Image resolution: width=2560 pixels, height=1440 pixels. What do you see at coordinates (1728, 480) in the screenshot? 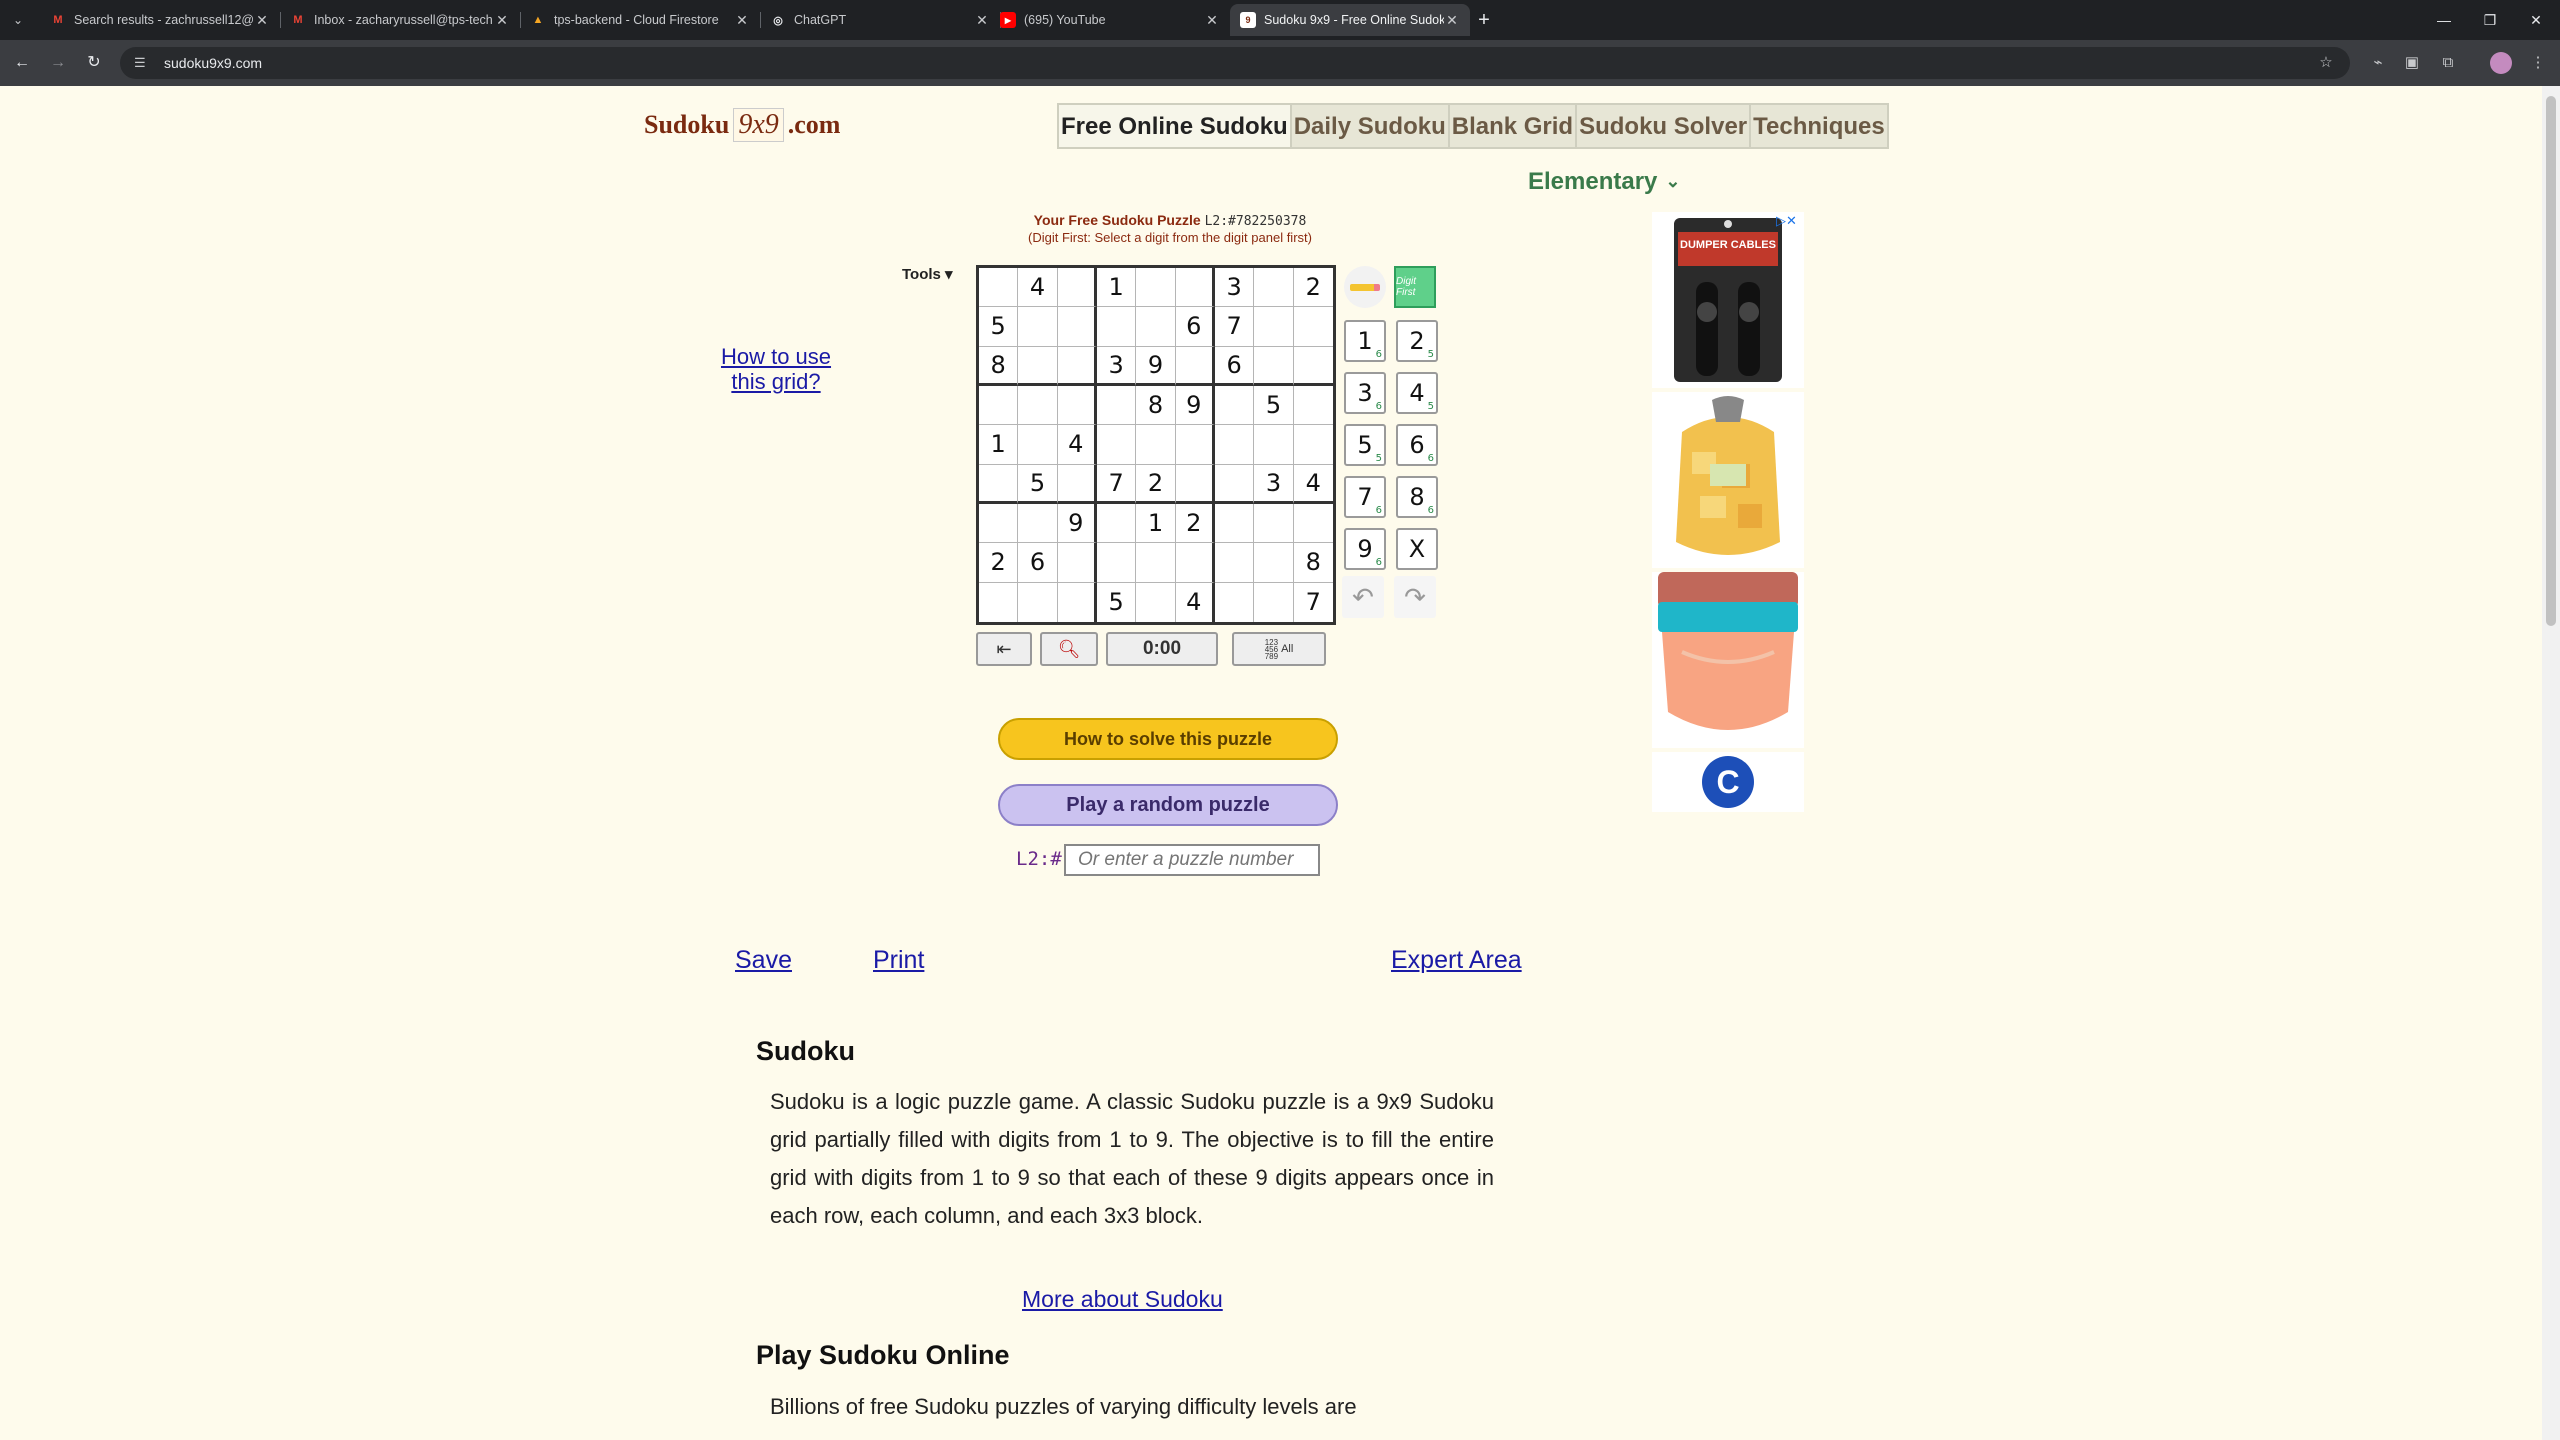
I see `ad-product-cheese` at bounding box center [1728, 480].